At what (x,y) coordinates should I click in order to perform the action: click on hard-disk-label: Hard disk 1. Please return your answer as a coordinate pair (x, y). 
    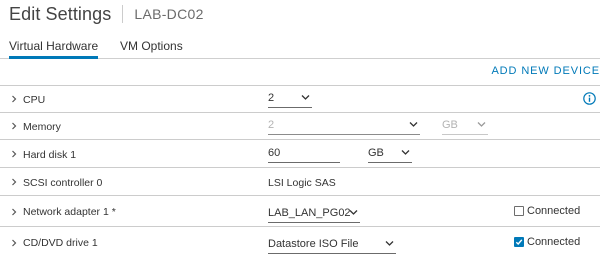
    Looking at the image, I should click on (50, 155).